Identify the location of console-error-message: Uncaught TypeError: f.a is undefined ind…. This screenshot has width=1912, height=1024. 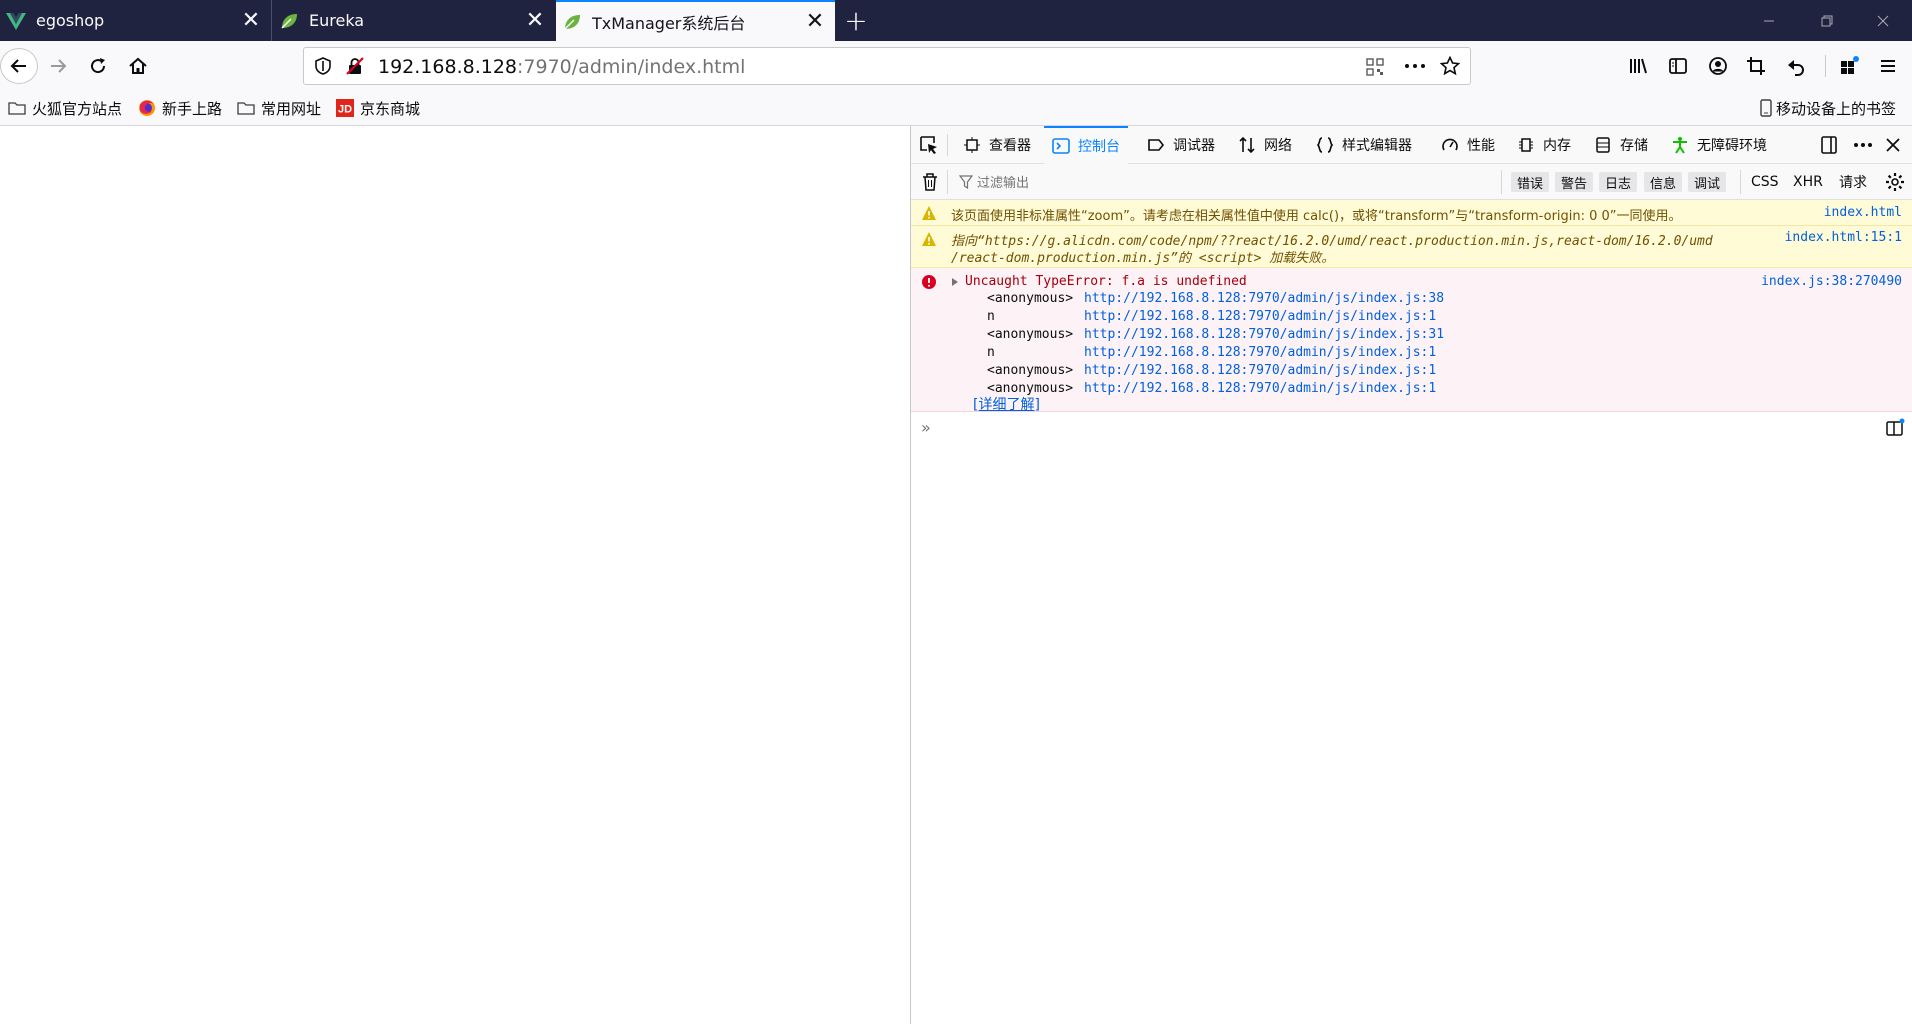
(1411, 341).